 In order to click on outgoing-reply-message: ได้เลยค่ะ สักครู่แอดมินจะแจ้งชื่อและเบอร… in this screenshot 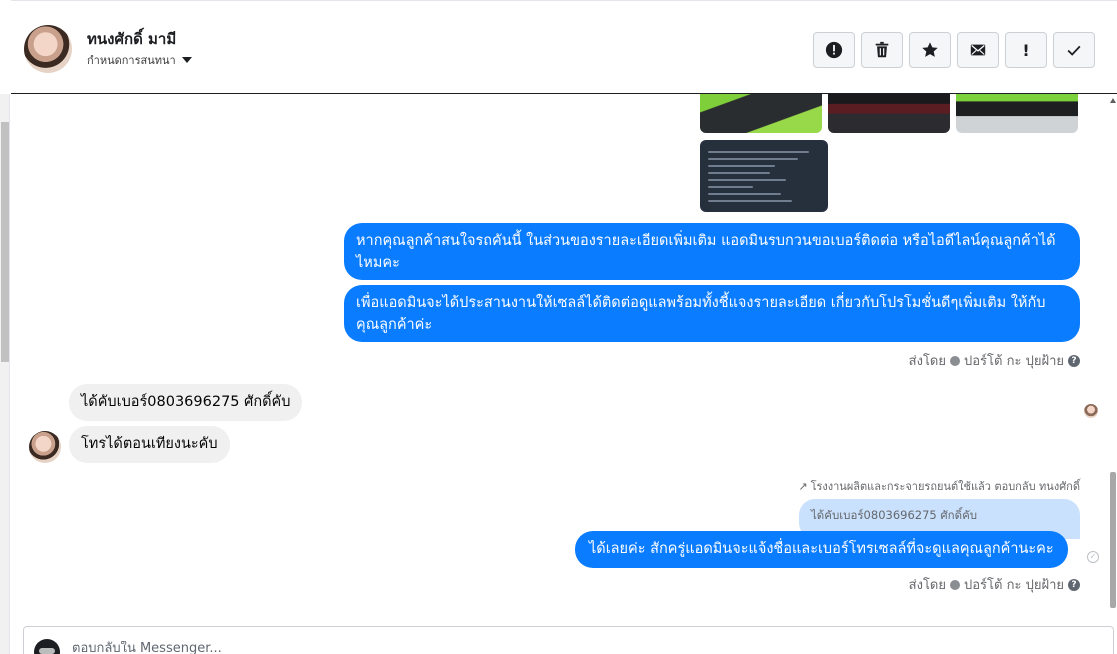, I will do `click(821, 549)`.